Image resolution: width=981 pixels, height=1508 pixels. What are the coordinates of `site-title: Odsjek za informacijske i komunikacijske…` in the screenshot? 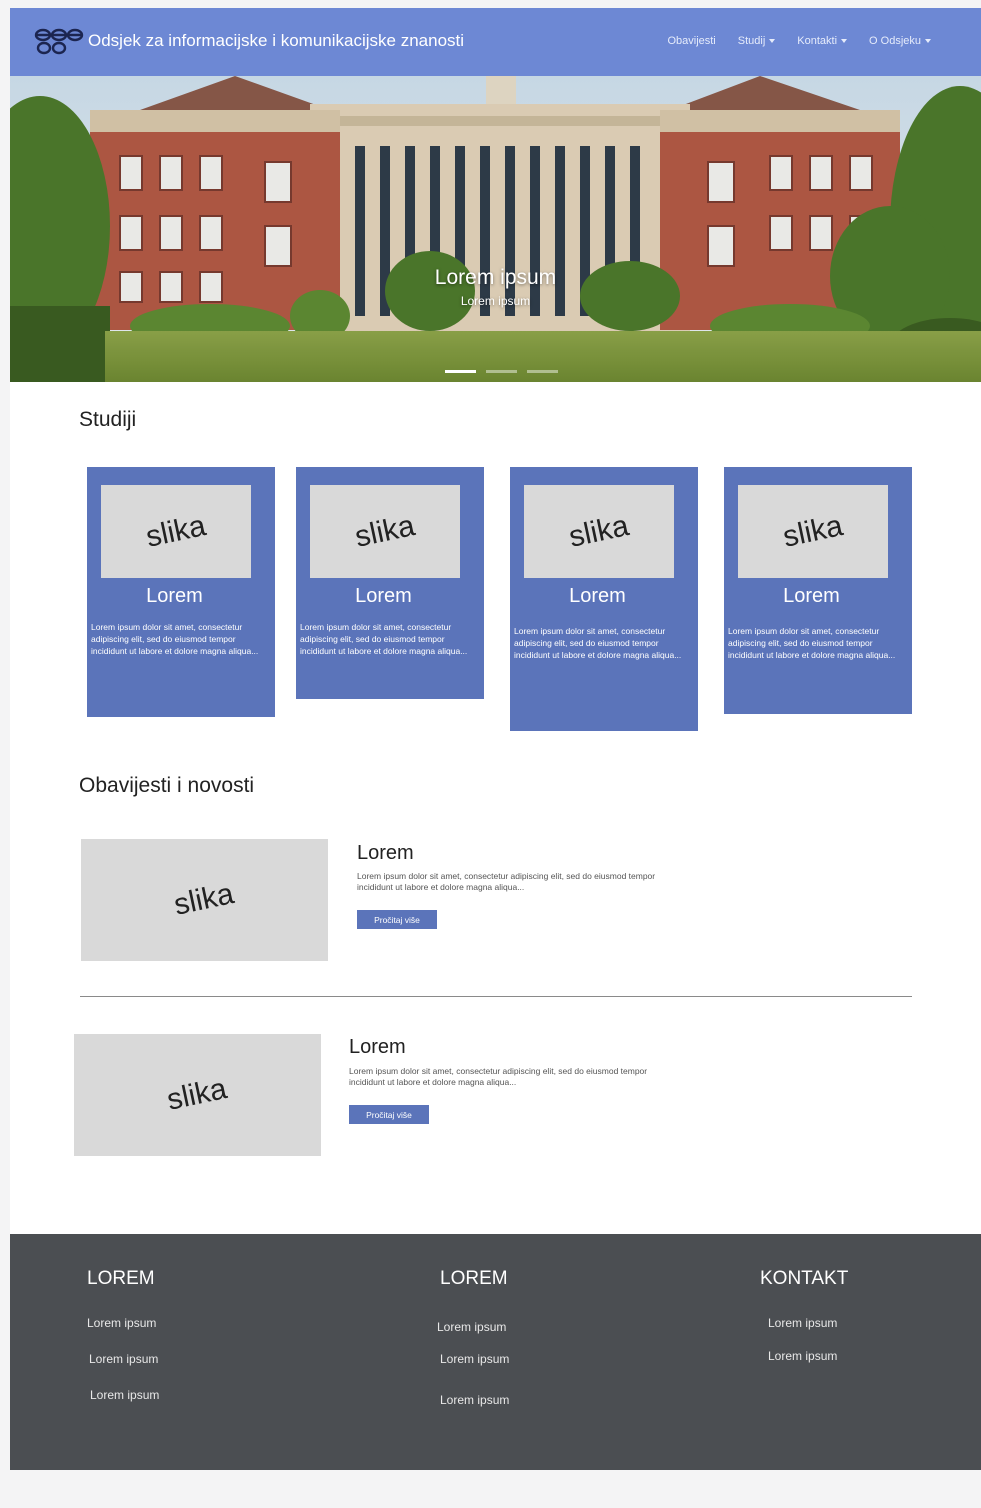 It's located at (276, 41).